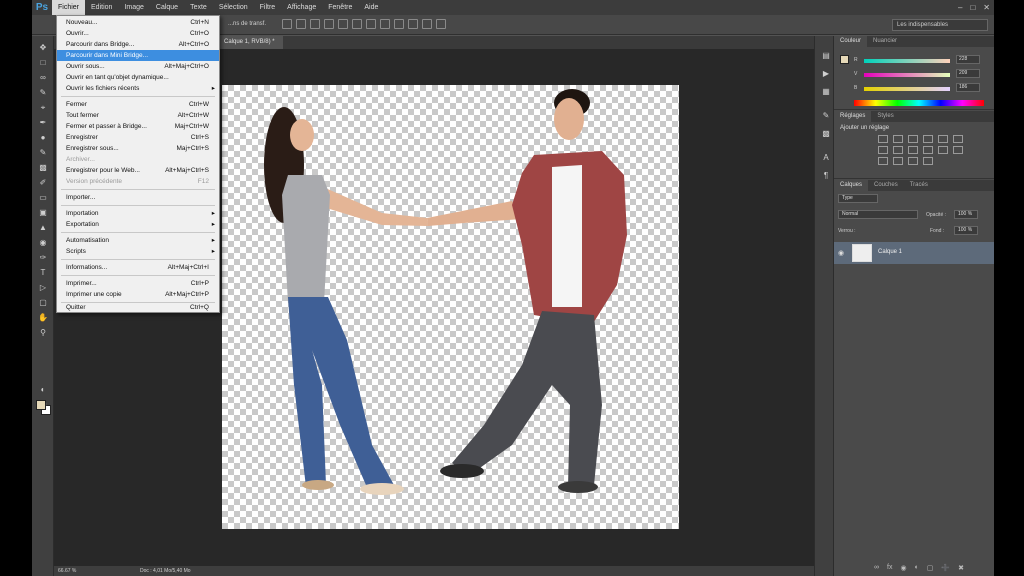  Describe the element at coordinates (138, 283) in the screenshot. I see `menu-item-imprimer: Imprimer... Ctrl+P` at that location.